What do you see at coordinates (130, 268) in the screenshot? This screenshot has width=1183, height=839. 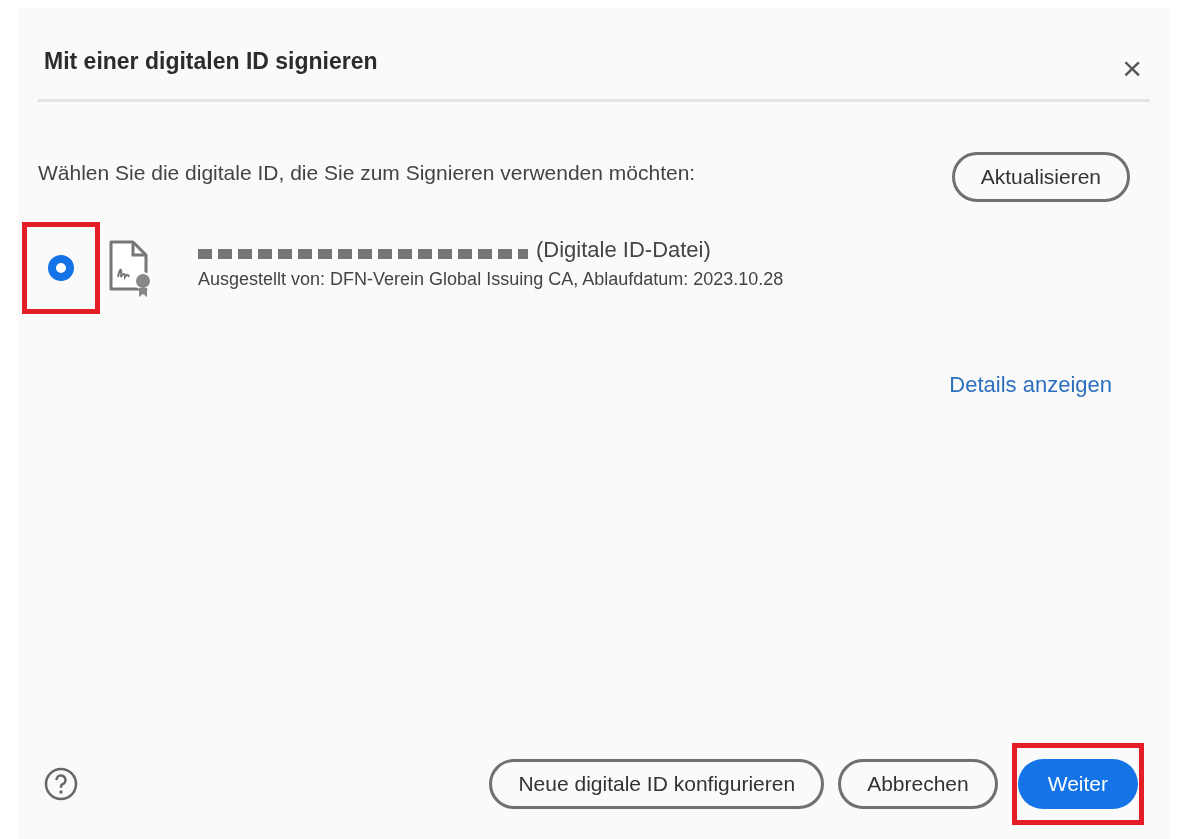 I see `certificate-file-icon` at bounding box center [130, 268].